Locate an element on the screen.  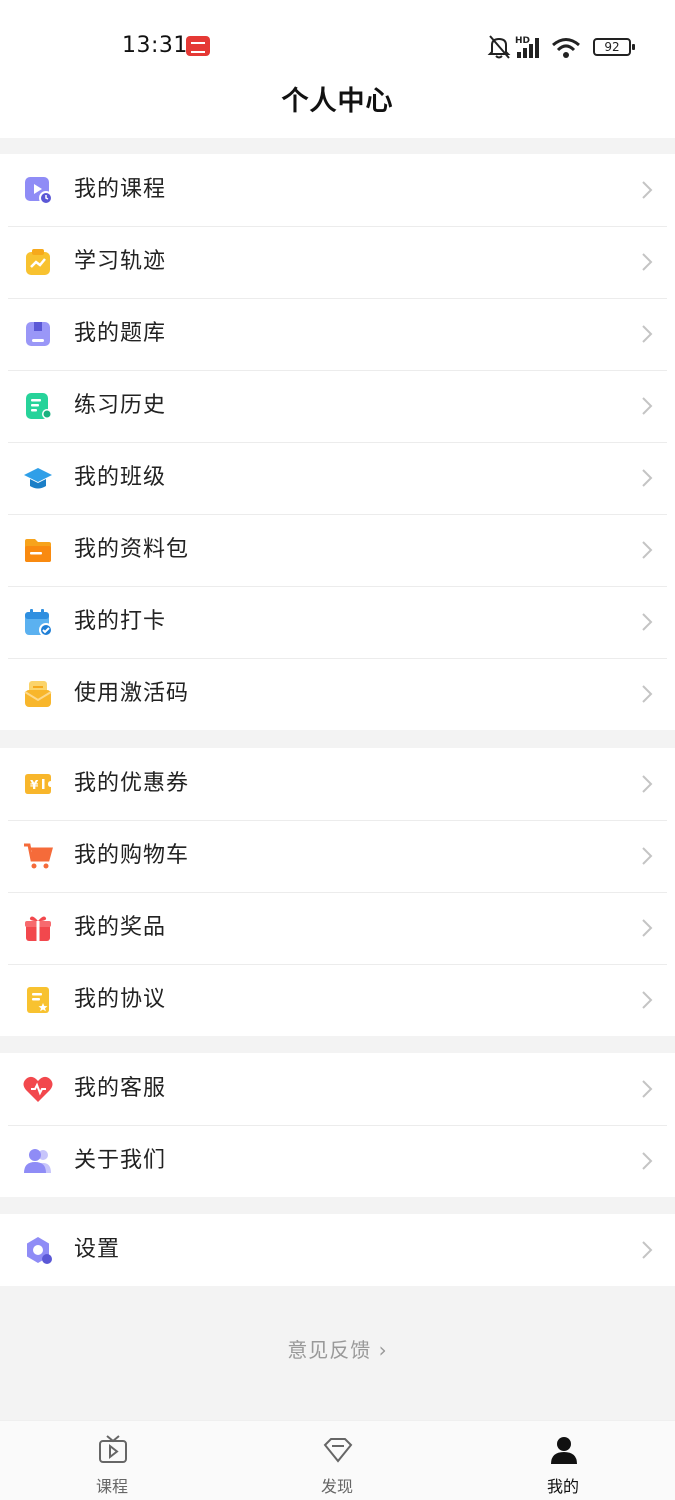
coupon-icon: ¥ is located at coordinates (38, 784).